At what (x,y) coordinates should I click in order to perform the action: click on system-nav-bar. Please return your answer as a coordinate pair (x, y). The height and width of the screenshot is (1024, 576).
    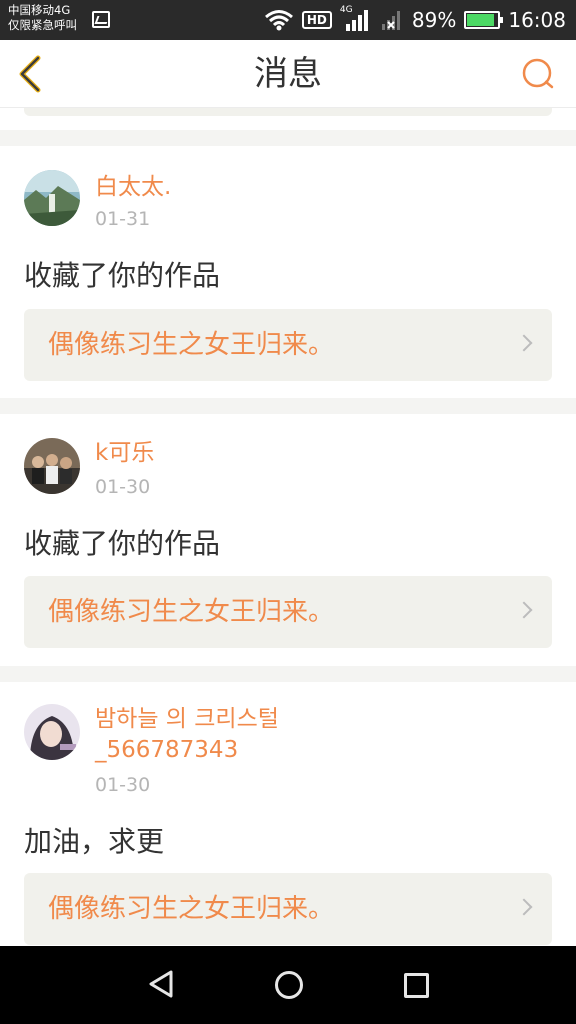
    Looking at the image, I should click on (288, 985).